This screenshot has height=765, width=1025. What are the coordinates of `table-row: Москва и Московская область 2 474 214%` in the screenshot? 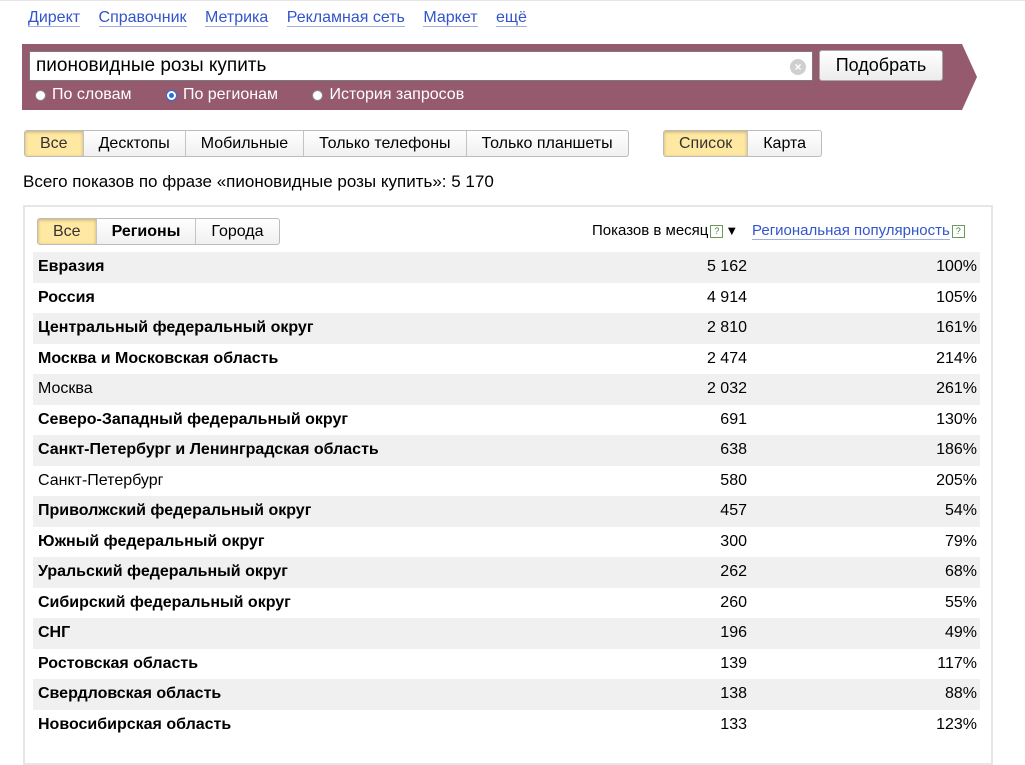 It's located at (506, 359).